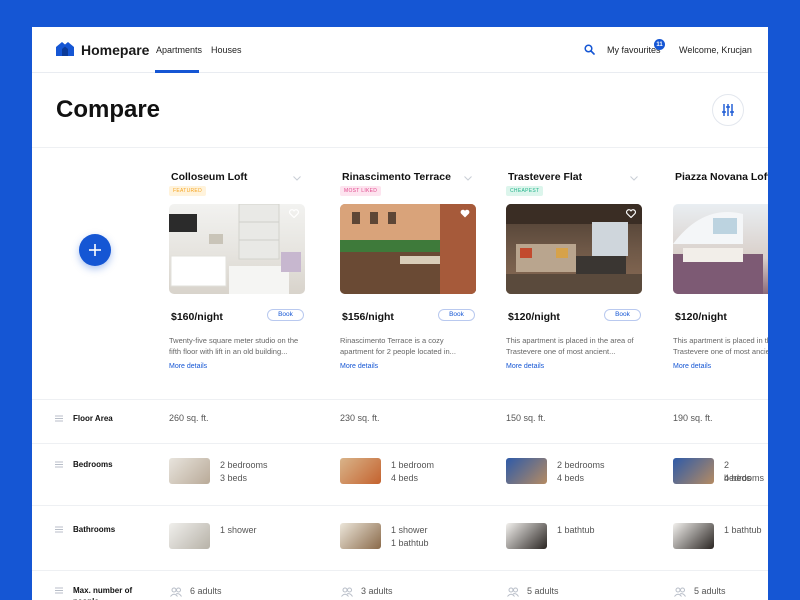 This screenshot has height=600, width=800. What do you see at coordinates (589, 49) in the screenshot?
I see `search-icon` at bounding box center [589, 49].